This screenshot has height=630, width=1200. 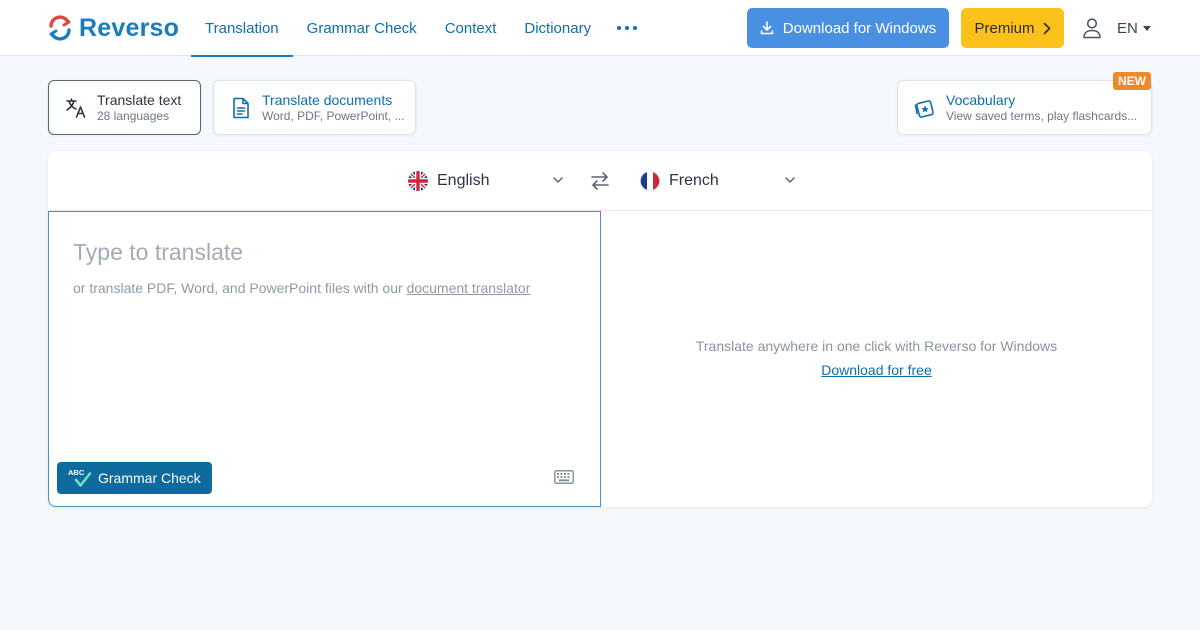 I want to click on more-menu-button, so click(x=627, y=28).